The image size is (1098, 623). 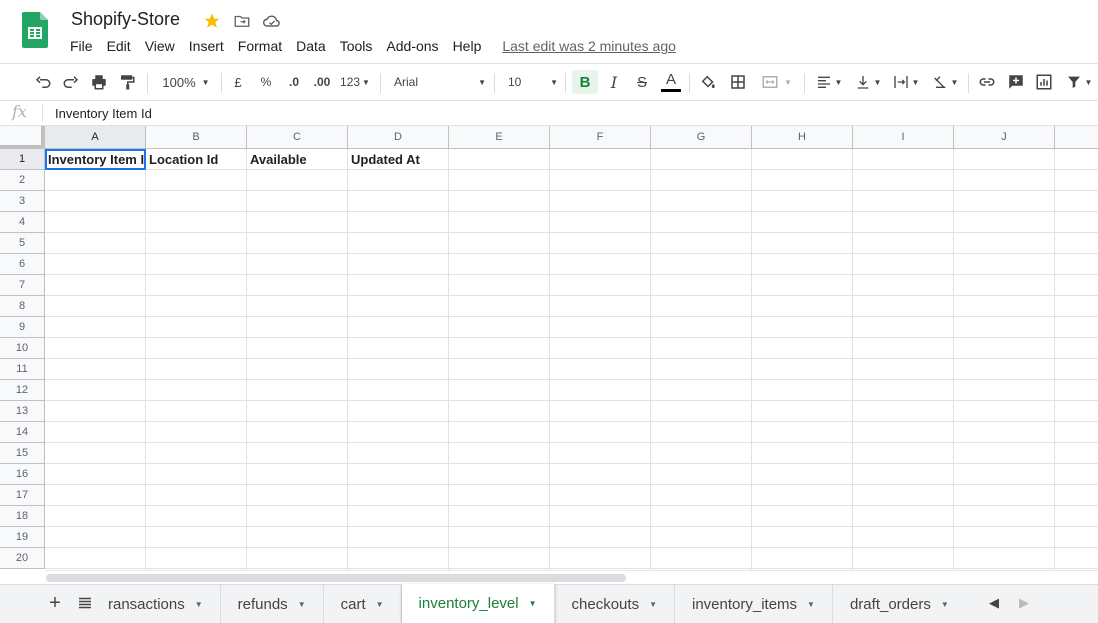 What do you see at coordinates (119, 46) in the screenshot?
I see `menu-edit: Edit` at bounding box center [119, 46].